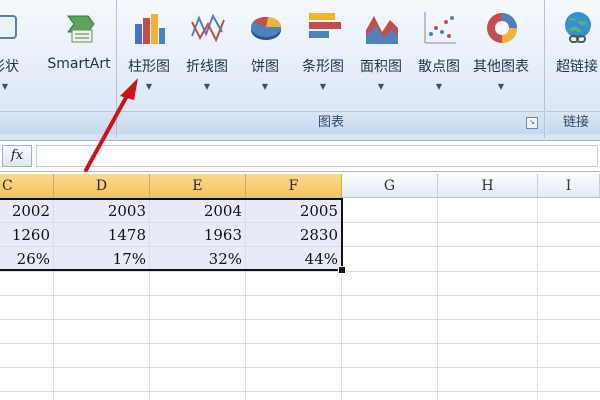  I want to click on hyperlink-button: 超链接, so click(575, 52).